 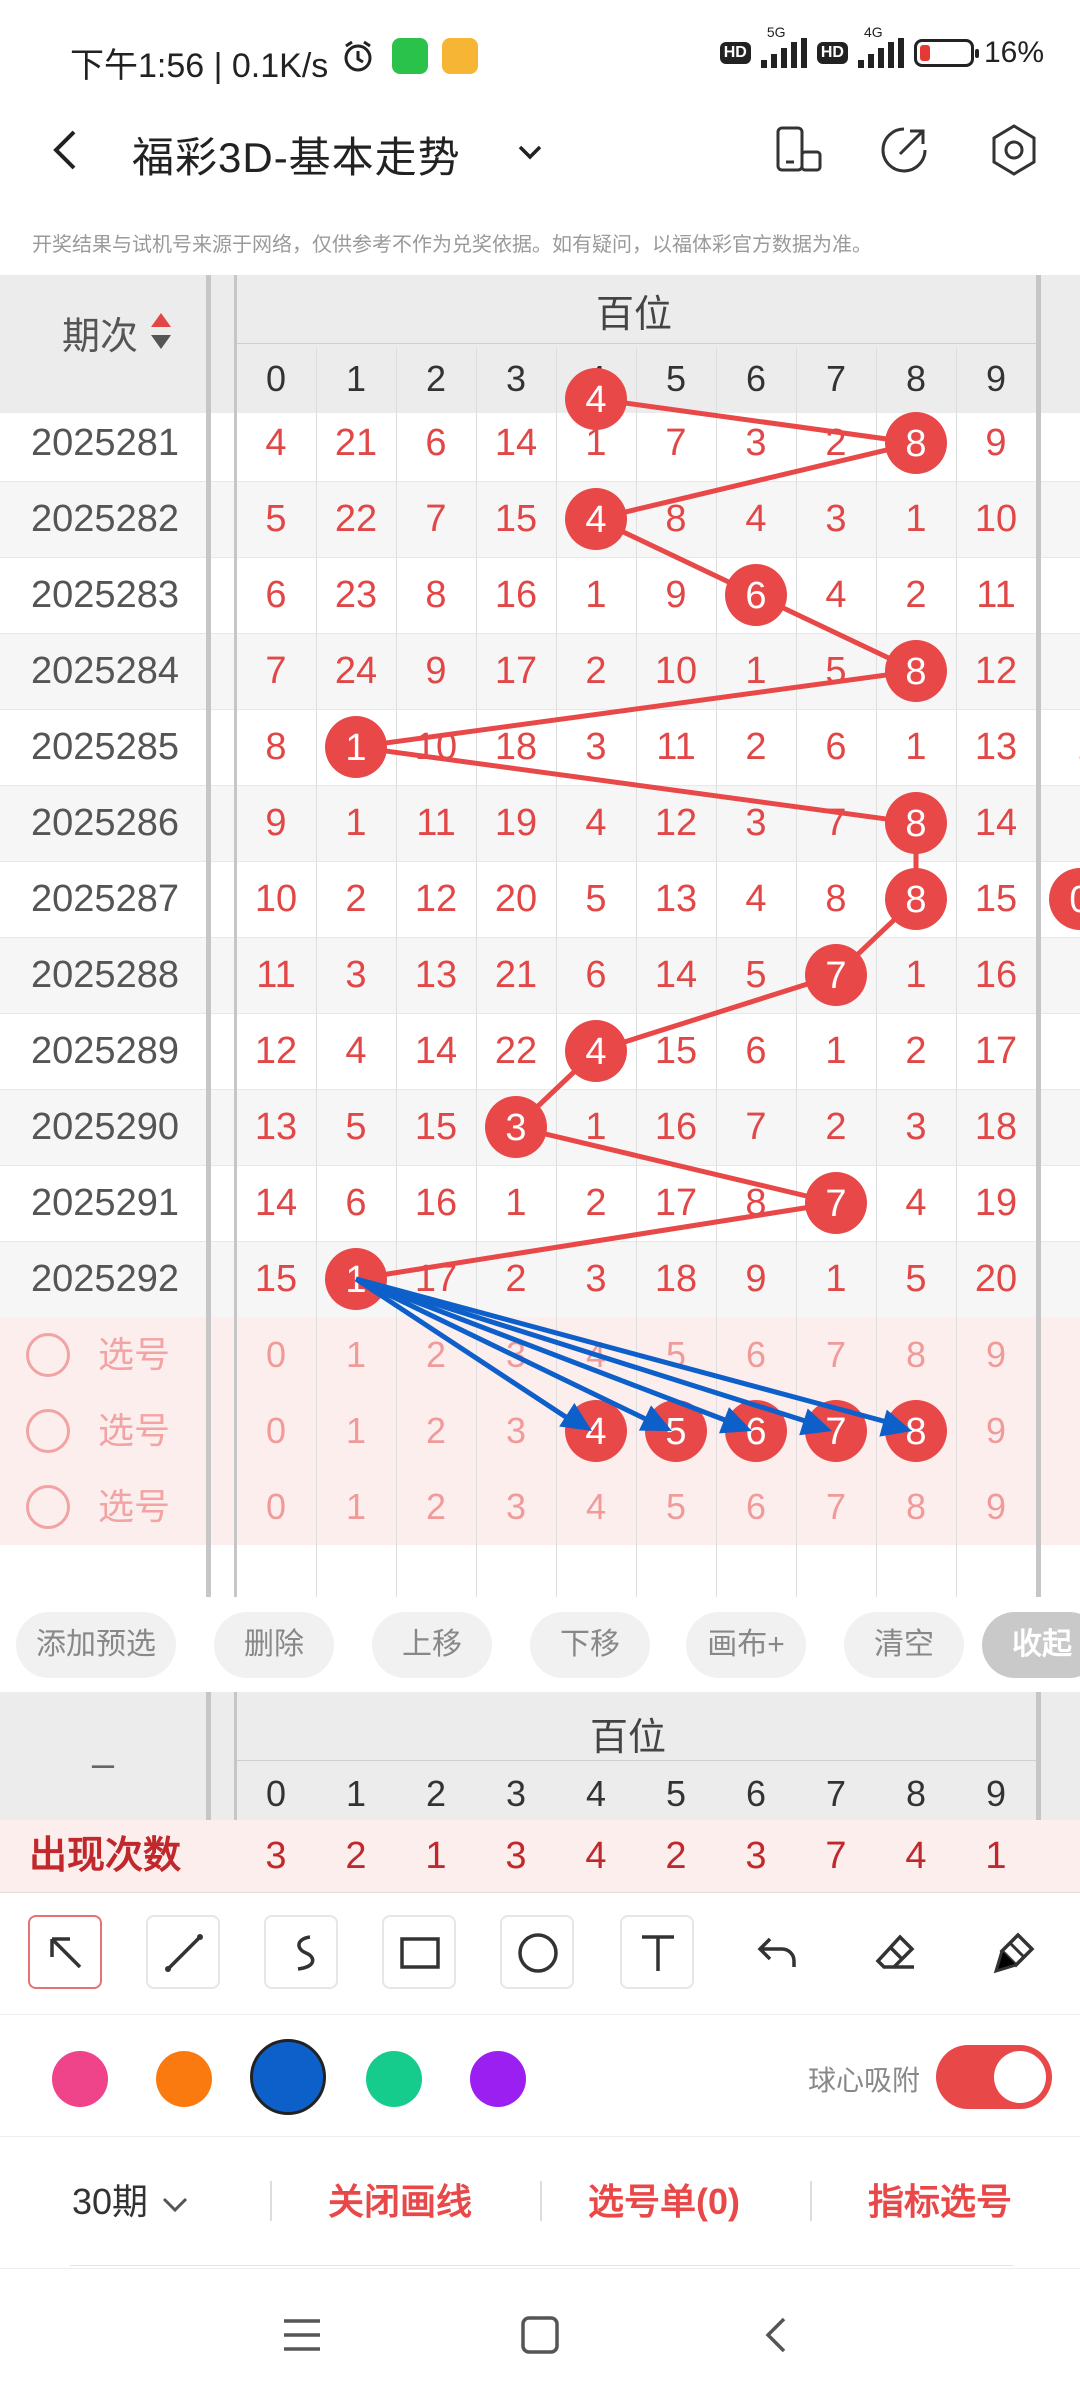 What do you see at coordinates (276, 1793) in the screenshot?
I see `stats-digit-header: 0` at bounding box center [276, 1793].